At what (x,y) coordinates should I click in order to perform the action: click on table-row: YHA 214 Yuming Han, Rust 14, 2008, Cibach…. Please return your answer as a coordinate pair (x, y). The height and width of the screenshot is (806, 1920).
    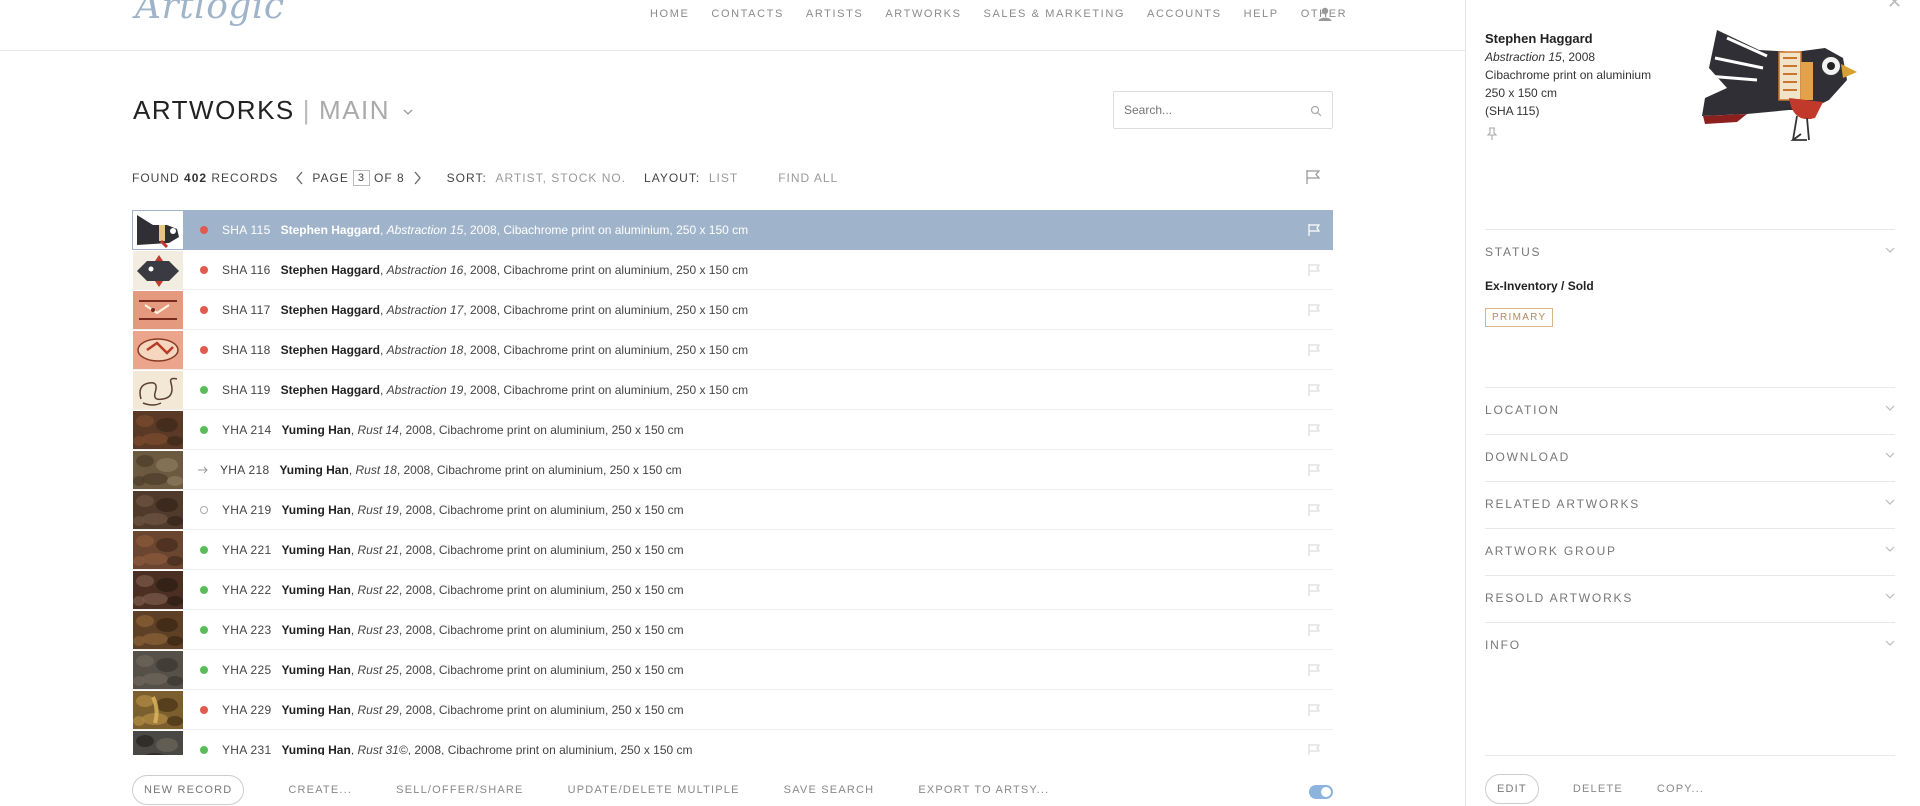
    Looking at the image, I should click on (732, 430).